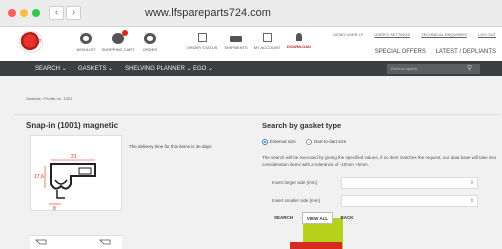 The height and width of the screenshot is (249, 502). I want to click on thumbnail-svg, so click(73, 242).